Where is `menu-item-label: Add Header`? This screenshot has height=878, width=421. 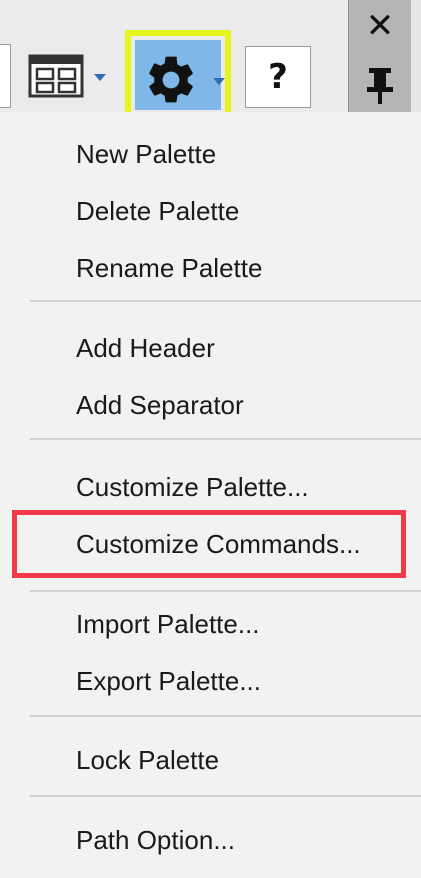 menu-item-label: Add Header is located at coordinates (145, 348).